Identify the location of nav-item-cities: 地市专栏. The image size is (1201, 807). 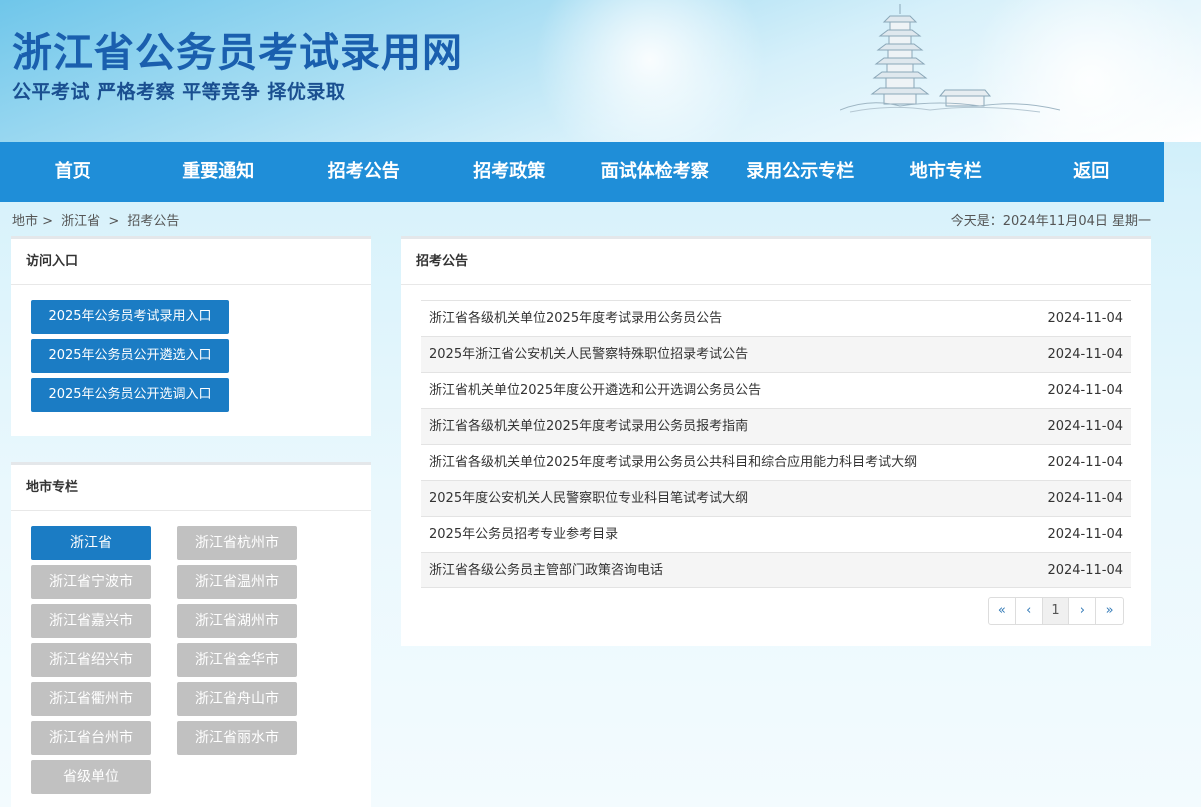
(946, 172).